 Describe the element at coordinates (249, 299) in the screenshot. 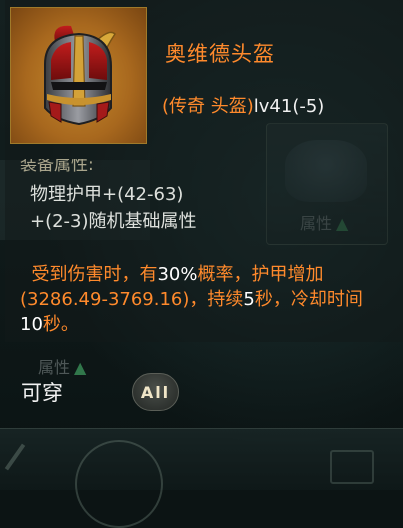

I see `skill-value-duration: 5` at that location.